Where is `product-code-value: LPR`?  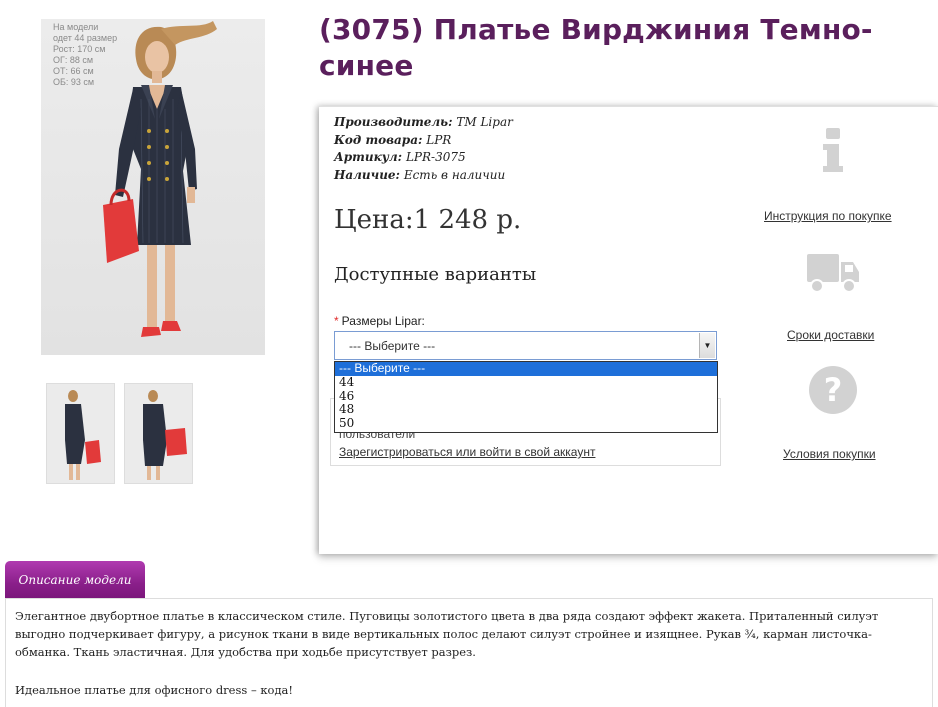 product-code-value: LPR is located at coordinates (439, 139).